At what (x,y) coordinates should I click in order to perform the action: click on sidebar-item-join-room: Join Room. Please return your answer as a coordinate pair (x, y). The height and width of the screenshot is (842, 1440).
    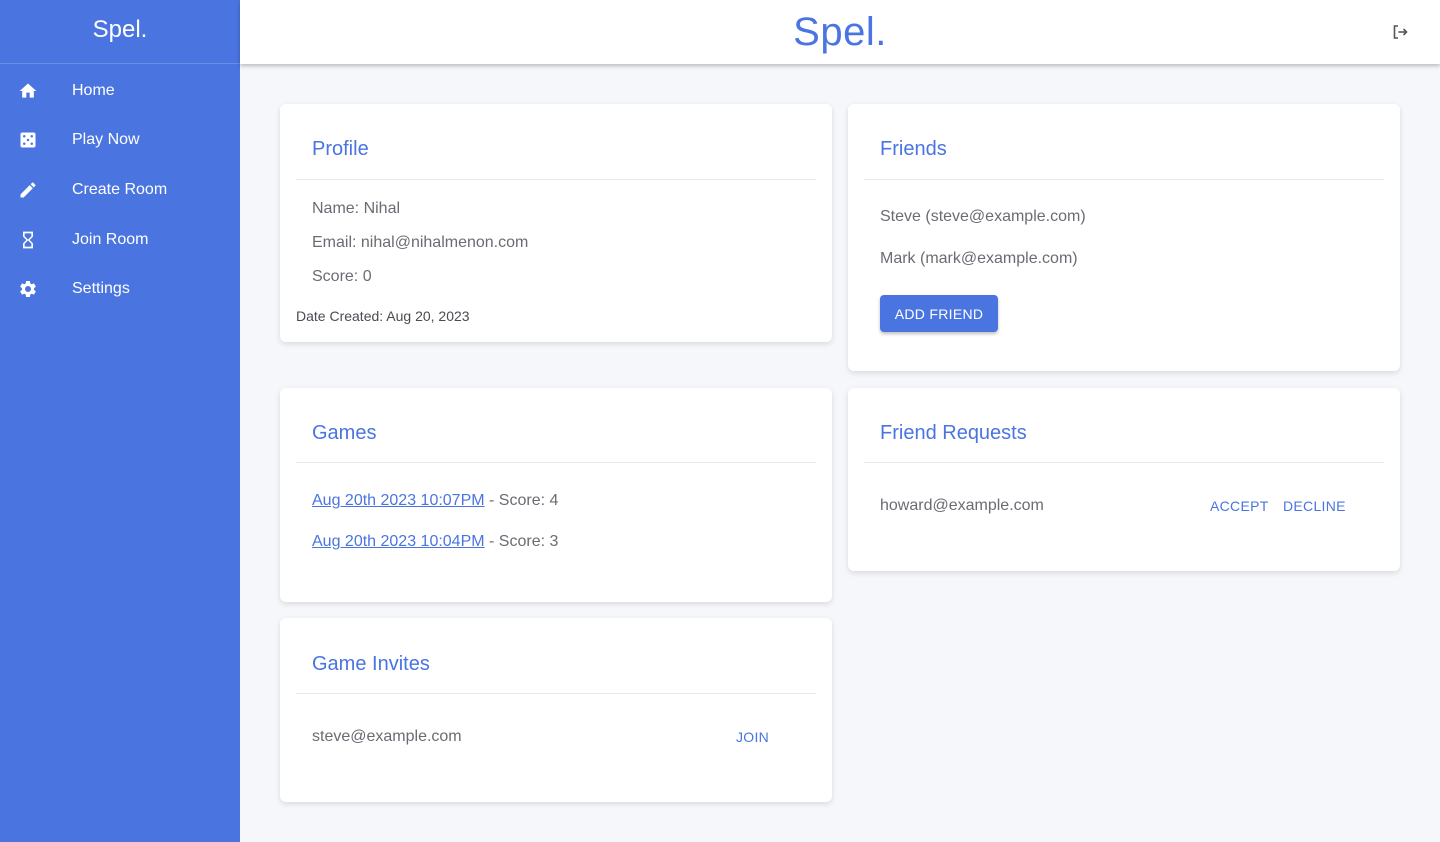
    Looking at the image, I should click on (120, 240).